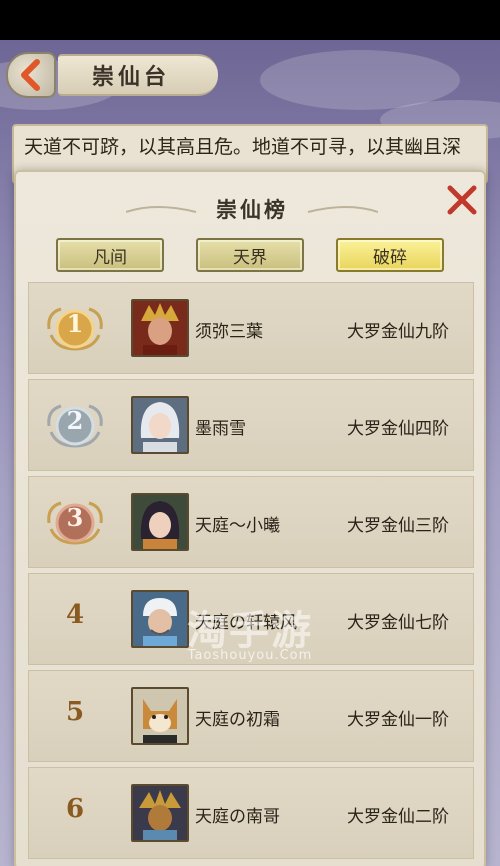 This screenshot has width=500, height=866. I want to click on rank-number: 6, so click(75, 809).